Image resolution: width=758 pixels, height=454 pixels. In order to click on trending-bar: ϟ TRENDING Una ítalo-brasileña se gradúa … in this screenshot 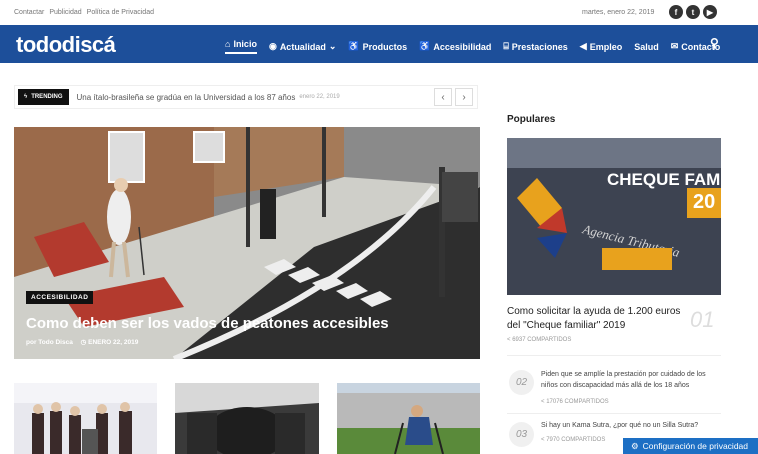, I will do `click(246, 97)`.